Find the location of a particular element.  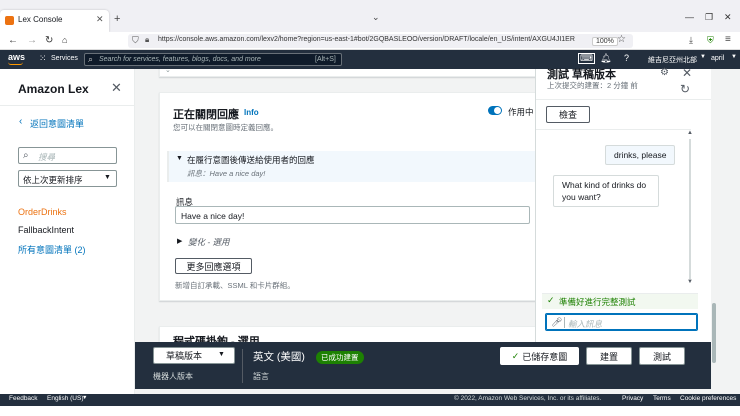

services-menu: Services is located at coordinates (64, 58).